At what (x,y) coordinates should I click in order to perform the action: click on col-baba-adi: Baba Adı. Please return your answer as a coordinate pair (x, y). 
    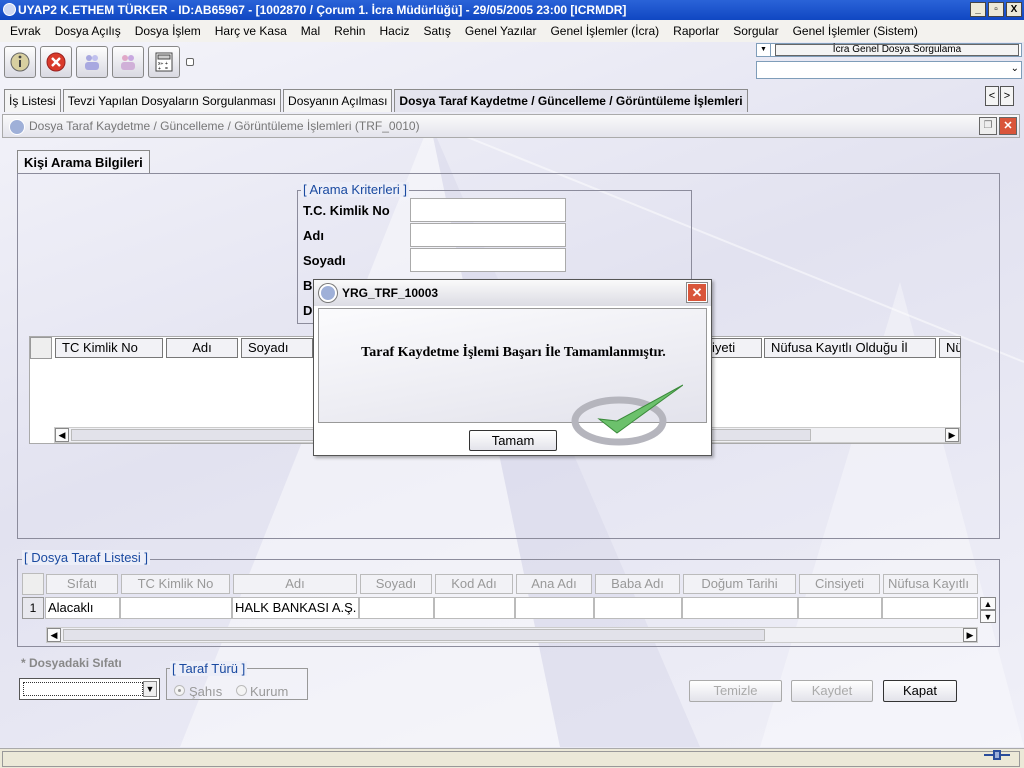
    Looking at the image, I should click on (637, 584).